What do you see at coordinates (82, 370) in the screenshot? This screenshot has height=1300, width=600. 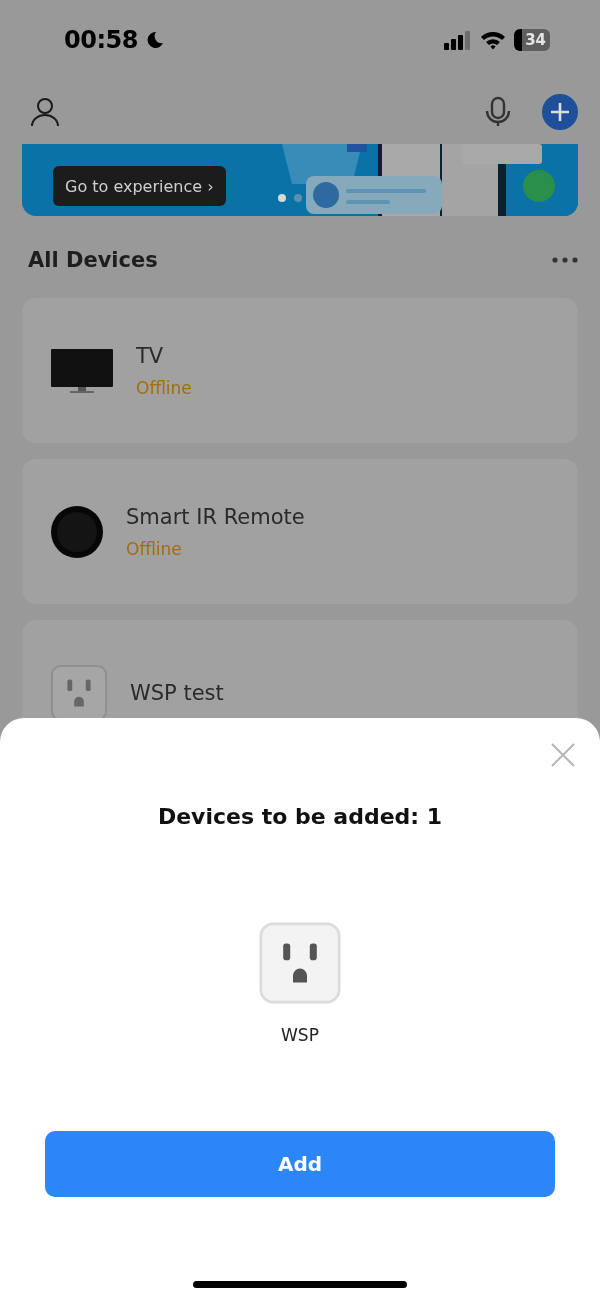 I see `tv-icon` at bounding box center [82, 370].